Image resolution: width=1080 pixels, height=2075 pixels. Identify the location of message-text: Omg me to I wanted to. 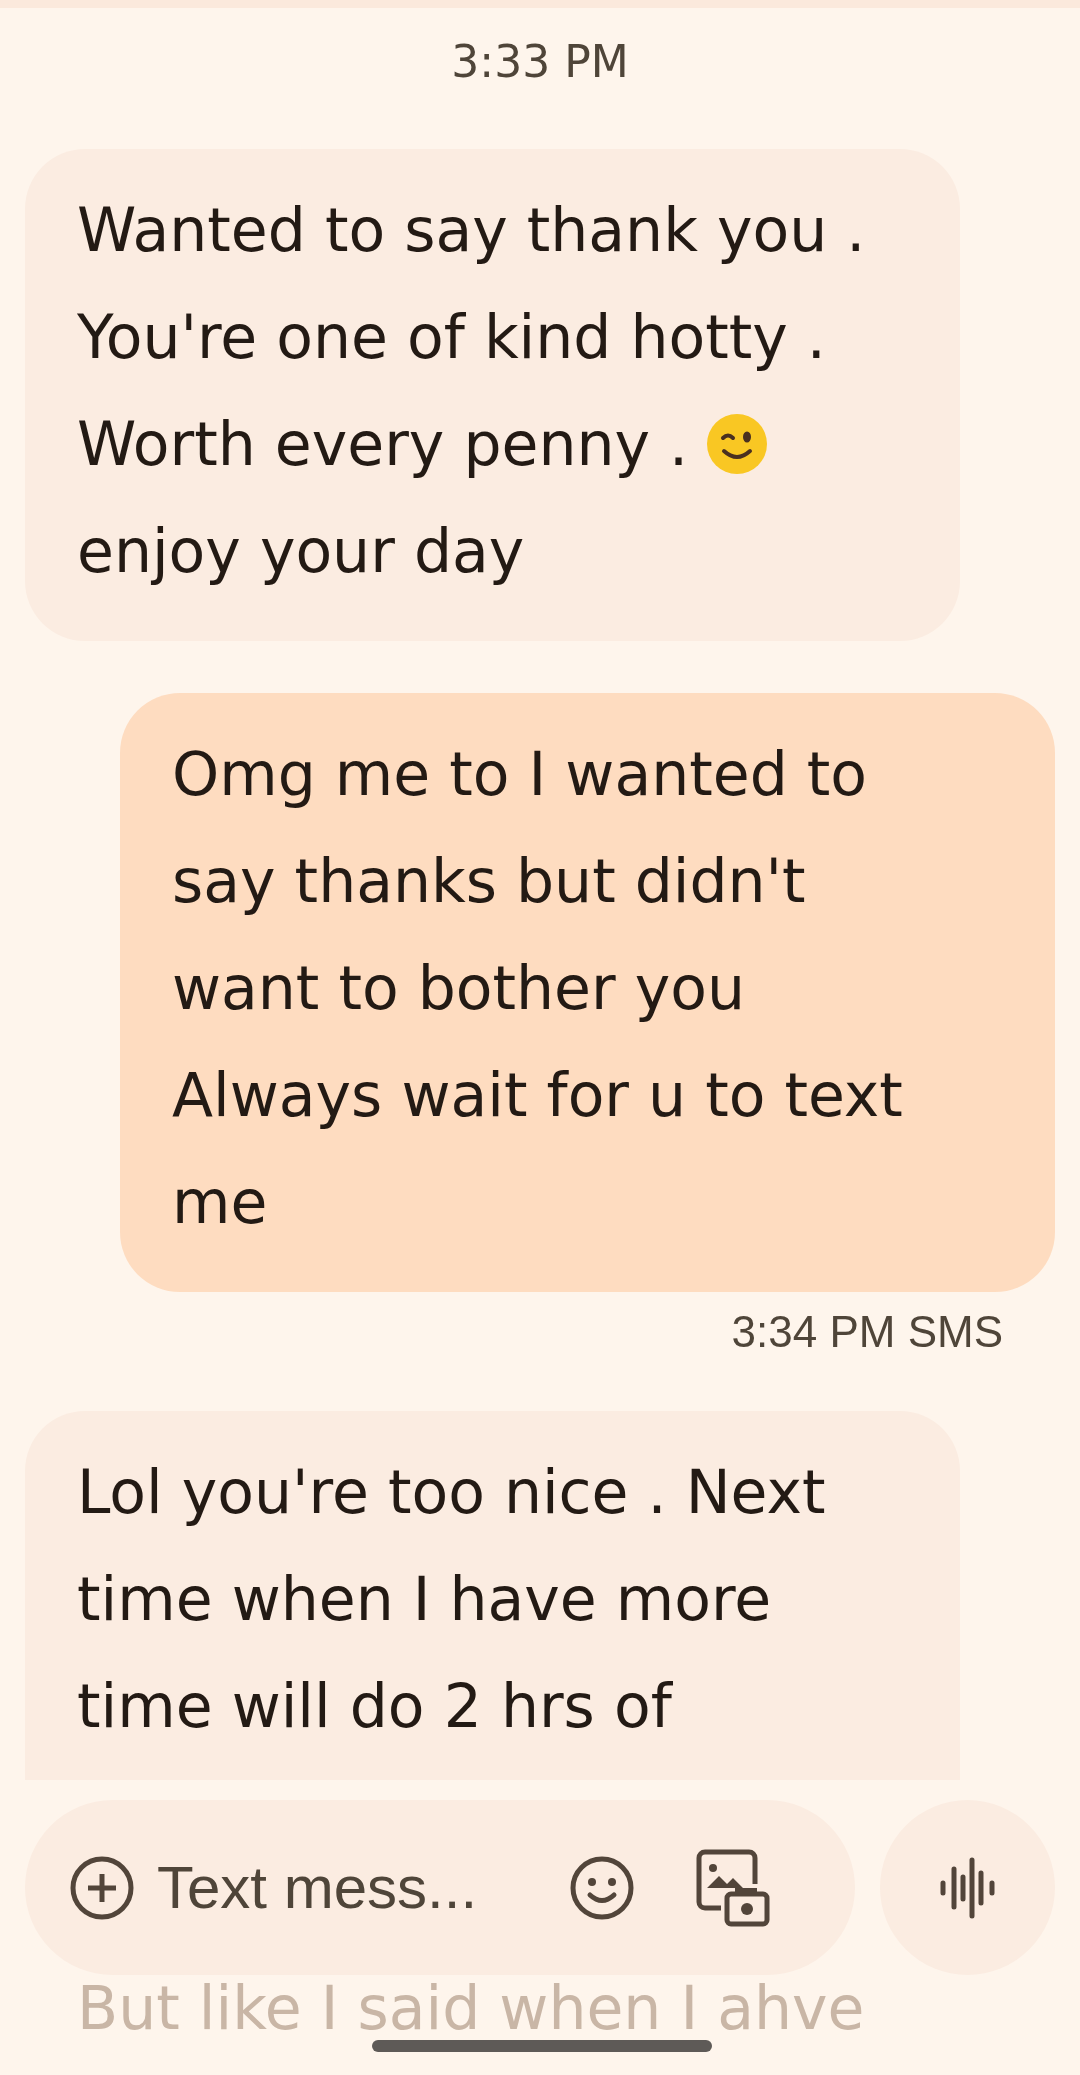
(520, 774).